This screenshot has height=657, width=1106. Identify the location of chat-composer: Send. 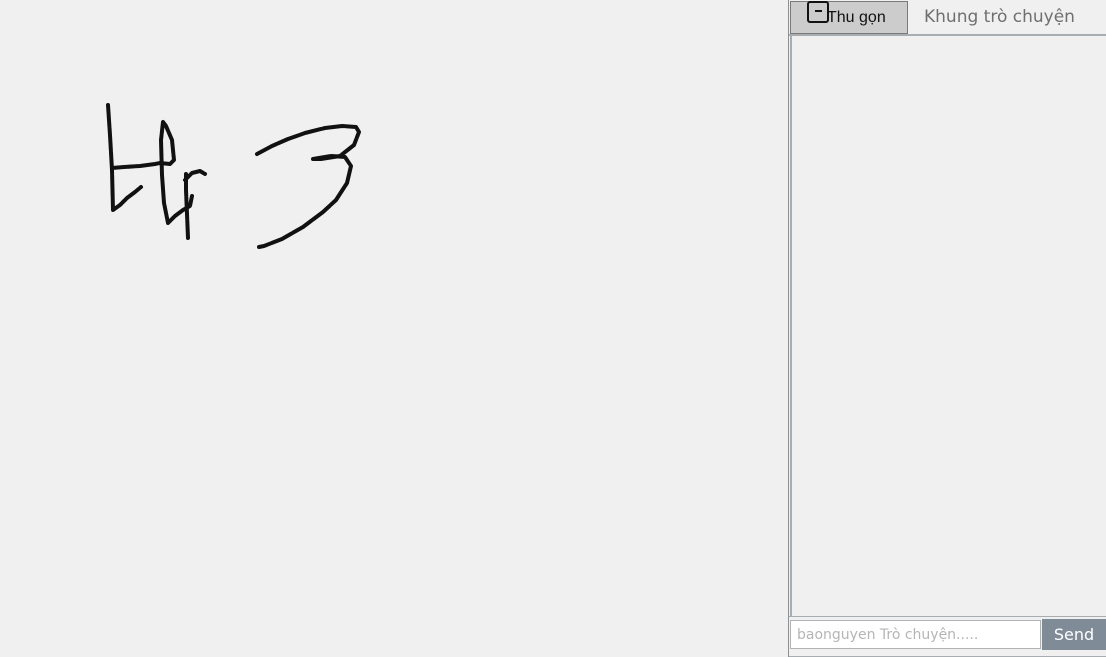
(947, 636).